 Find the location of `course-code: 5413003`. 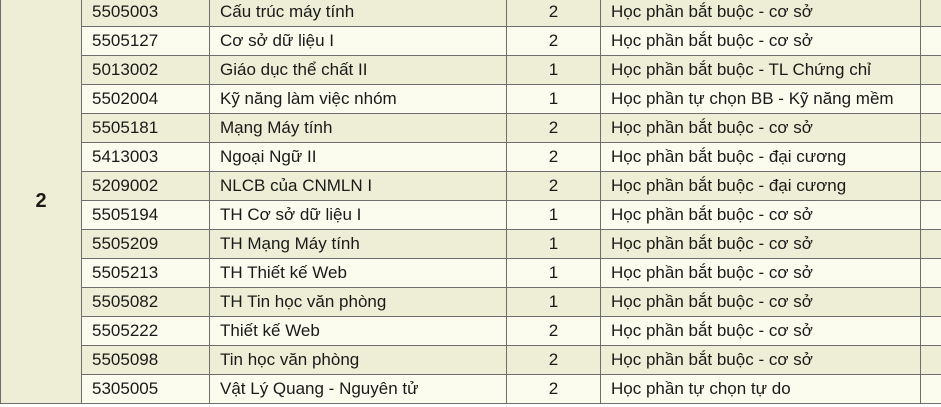

course-code: 5413003 is located at coordinates (145, 157).